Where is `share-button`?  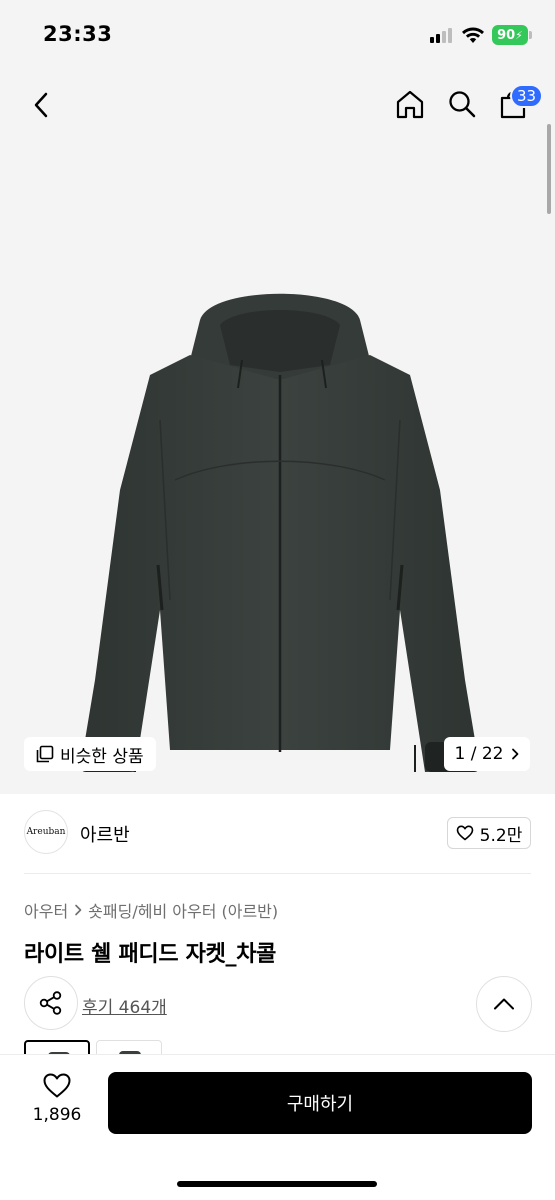
share-button is located at coordinates (51, 1003).